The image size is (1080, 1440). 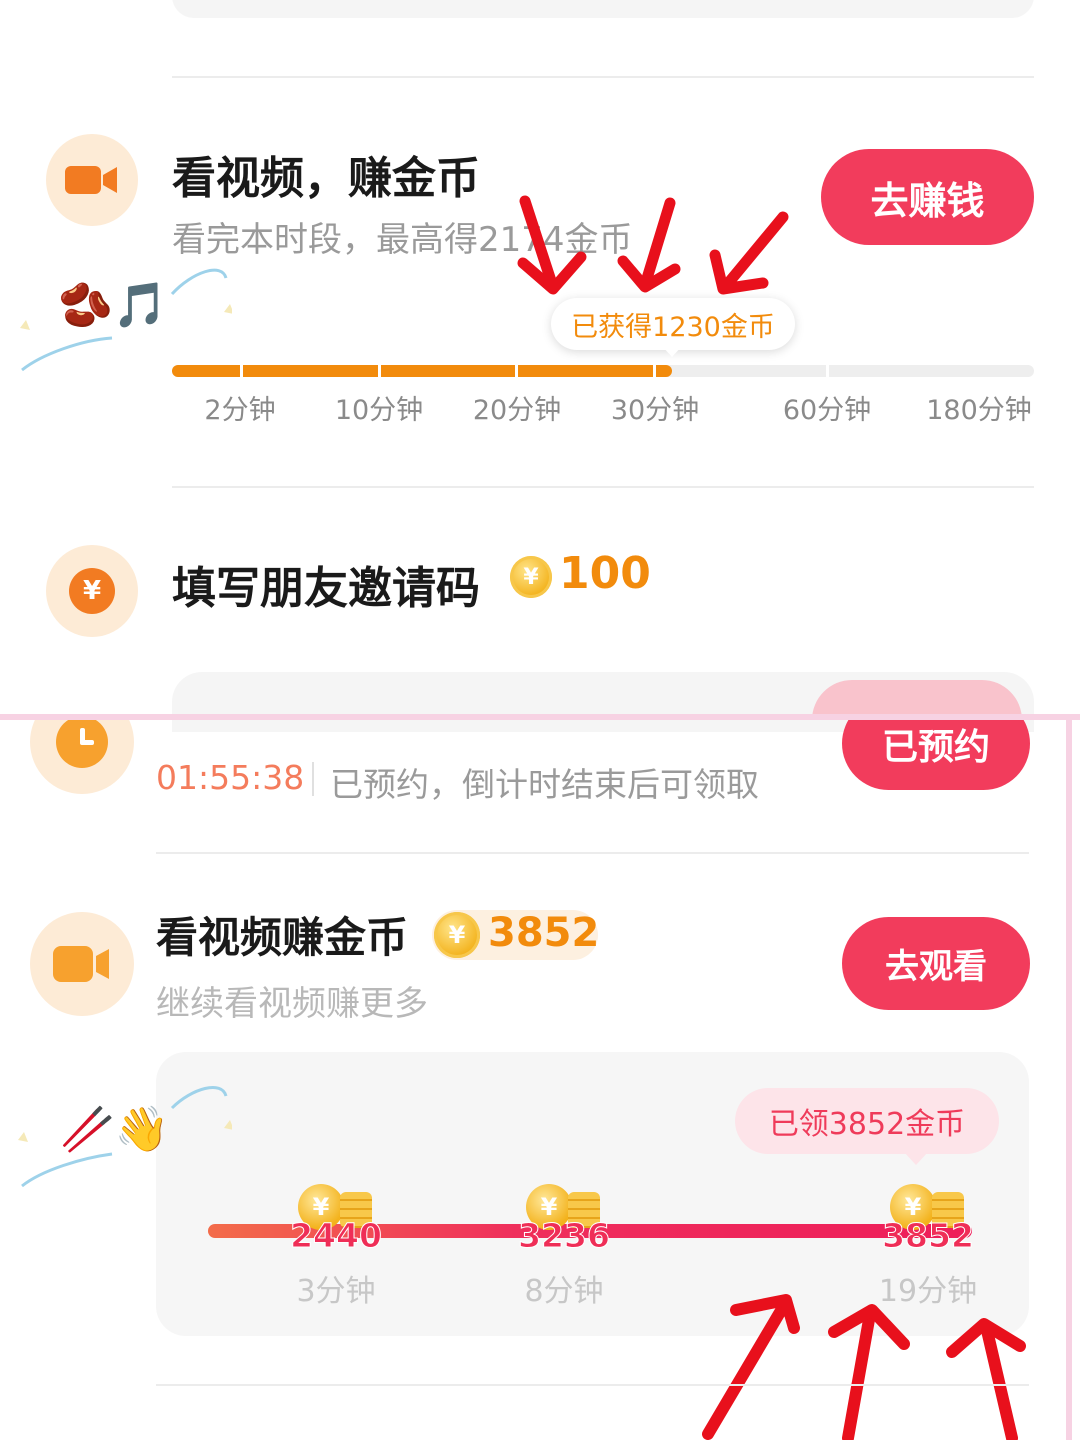 I want to click on yuan-symbol: ¥, so click(x=92, y=591).